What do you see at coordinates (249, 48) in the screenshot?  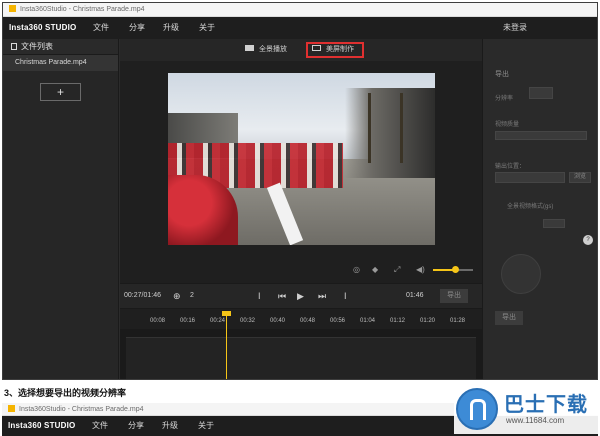 I see `panorama-icon` at bounding box center [249, 48].